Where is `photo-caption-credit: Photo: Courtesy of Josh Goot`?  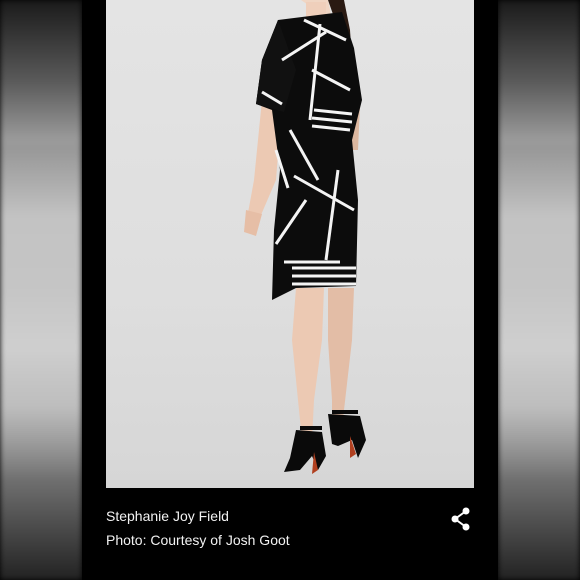 photo-caption-credit: Photo: Courtesy of Josh Goot is located at coordinates (198, 540).